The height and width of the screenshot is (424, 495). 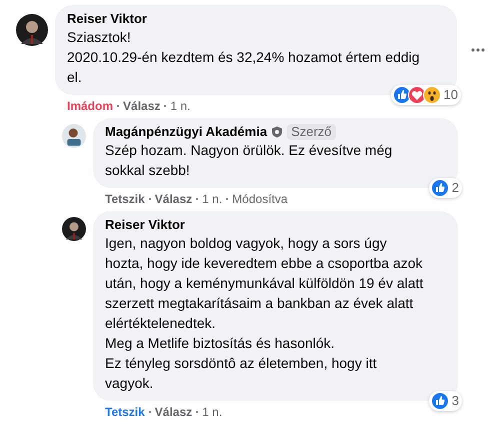 I want to click on reaction-summary: 3, so click(x=445, y=401).